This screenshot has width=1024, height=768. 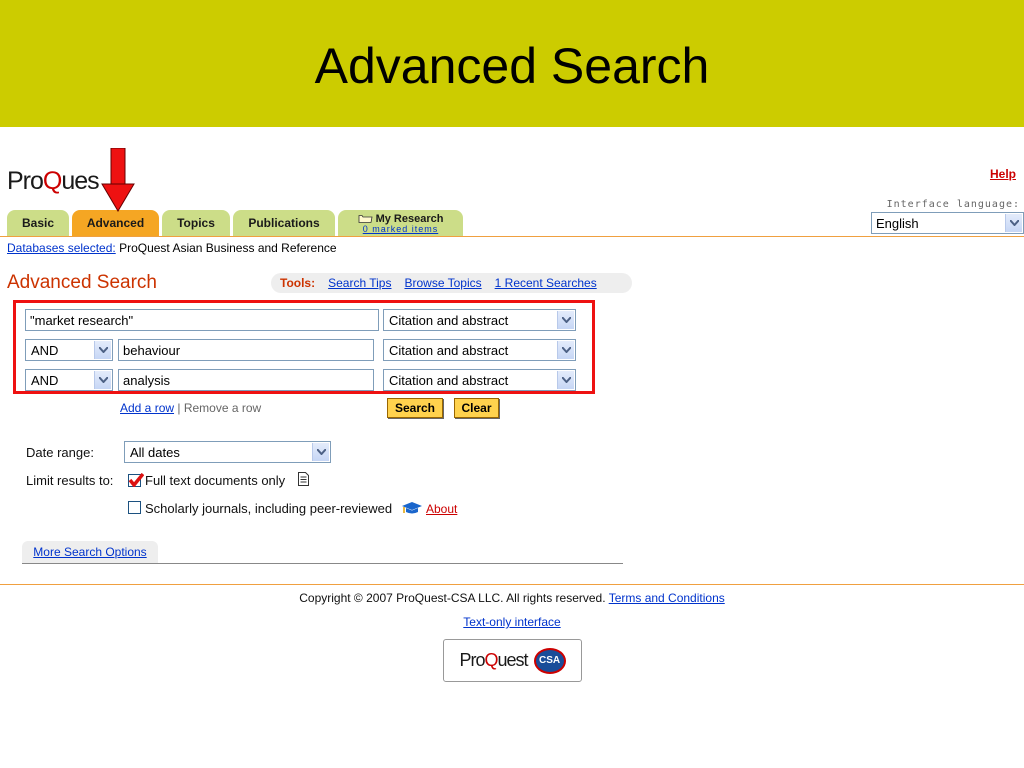 I want to click on tabs-divider, so click(x=512, y=236).